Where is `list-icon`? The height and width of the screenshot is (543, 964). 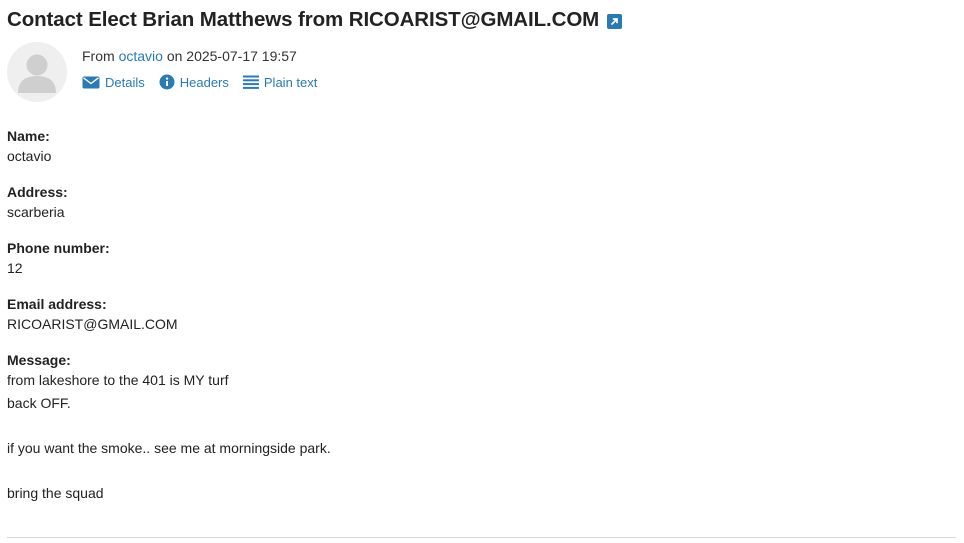
list-icon is located at coordinates (250, 82).